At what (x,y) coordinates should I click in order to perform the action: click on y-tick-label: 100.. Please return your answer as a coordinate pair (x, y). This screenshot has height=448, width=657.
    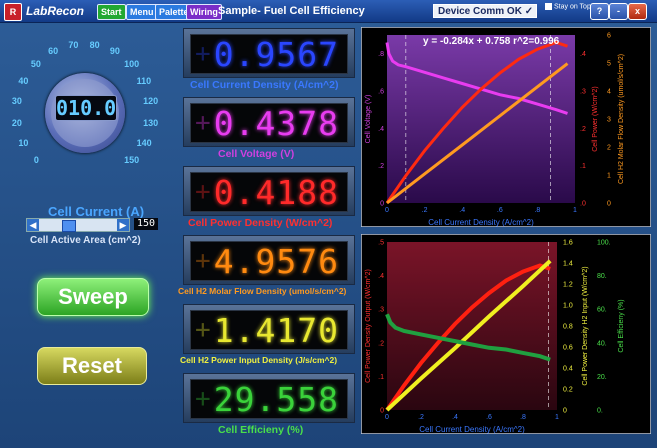
    Looking at the image, I should click on (604, 243).